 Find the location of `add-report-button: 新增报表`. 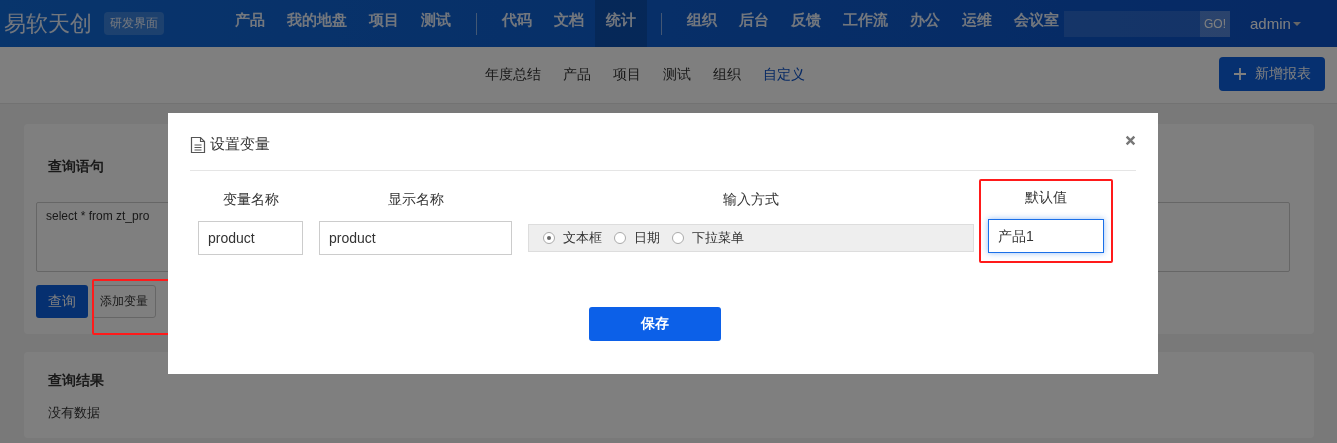

add-report-button: 新增报表 is located at coordinates (1272, 74).